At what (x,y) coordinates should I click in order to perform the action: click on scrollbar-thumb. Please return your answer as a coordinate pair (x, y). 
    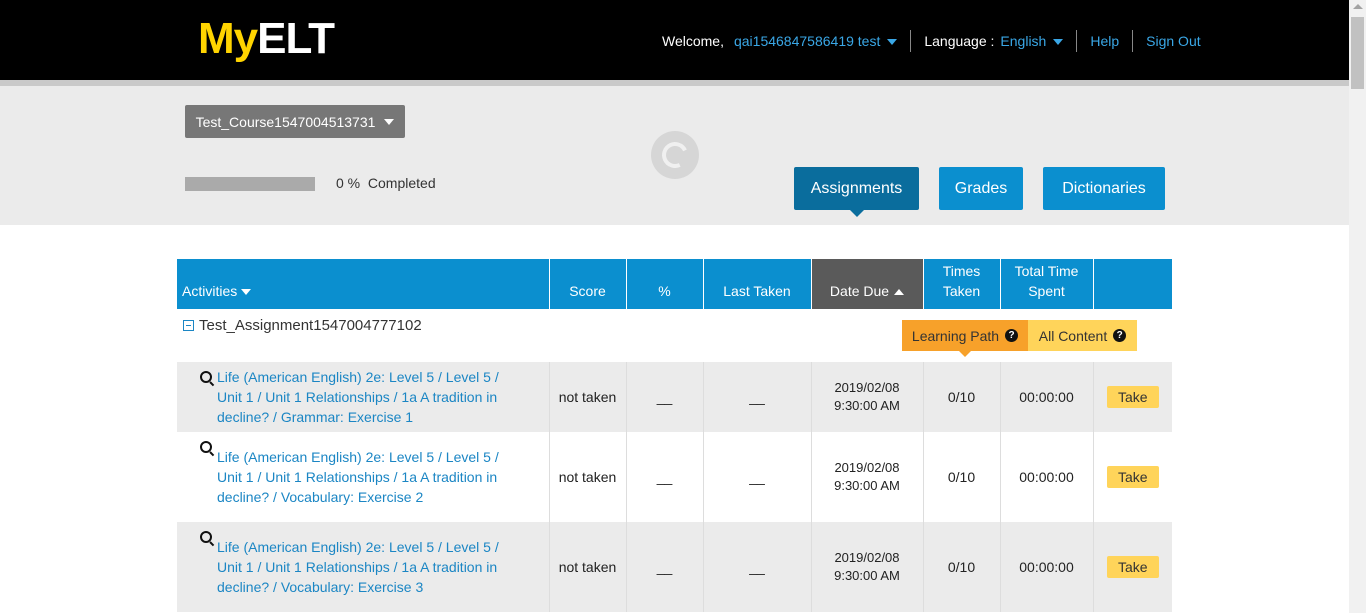
    Looking at the image, I should click on (1357, 53).